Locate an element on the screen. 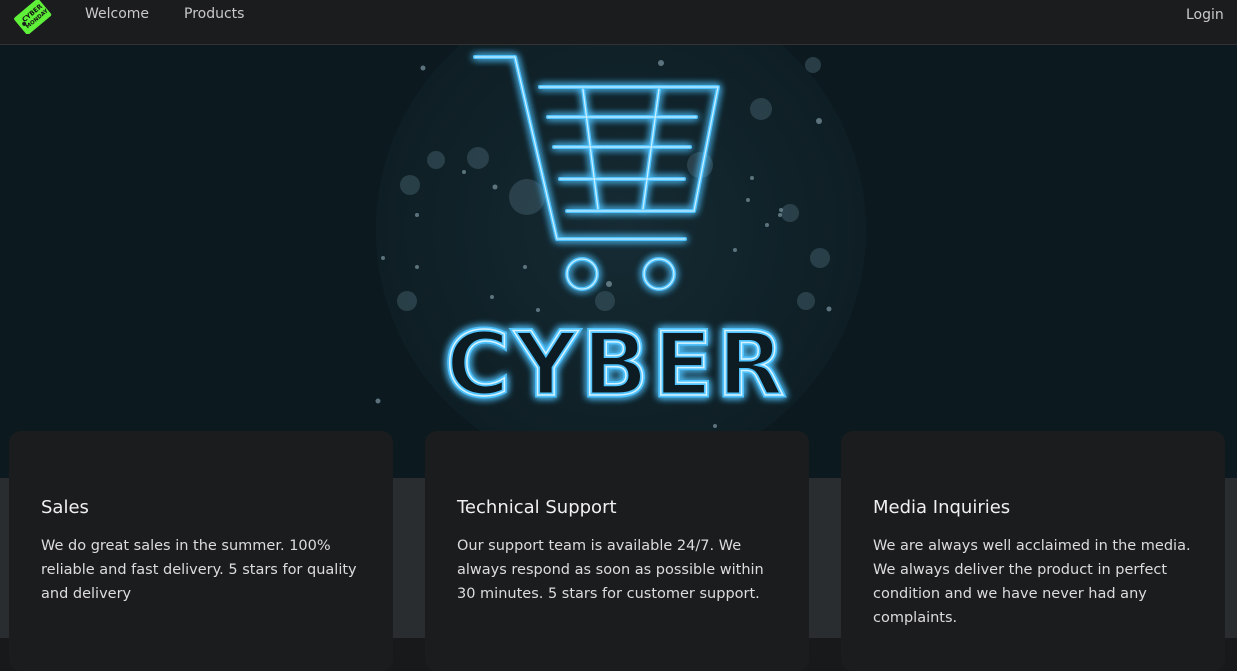 The image size is (1237, 671). nav-link-welcome: Welcome is located at coordinates (117, 14).